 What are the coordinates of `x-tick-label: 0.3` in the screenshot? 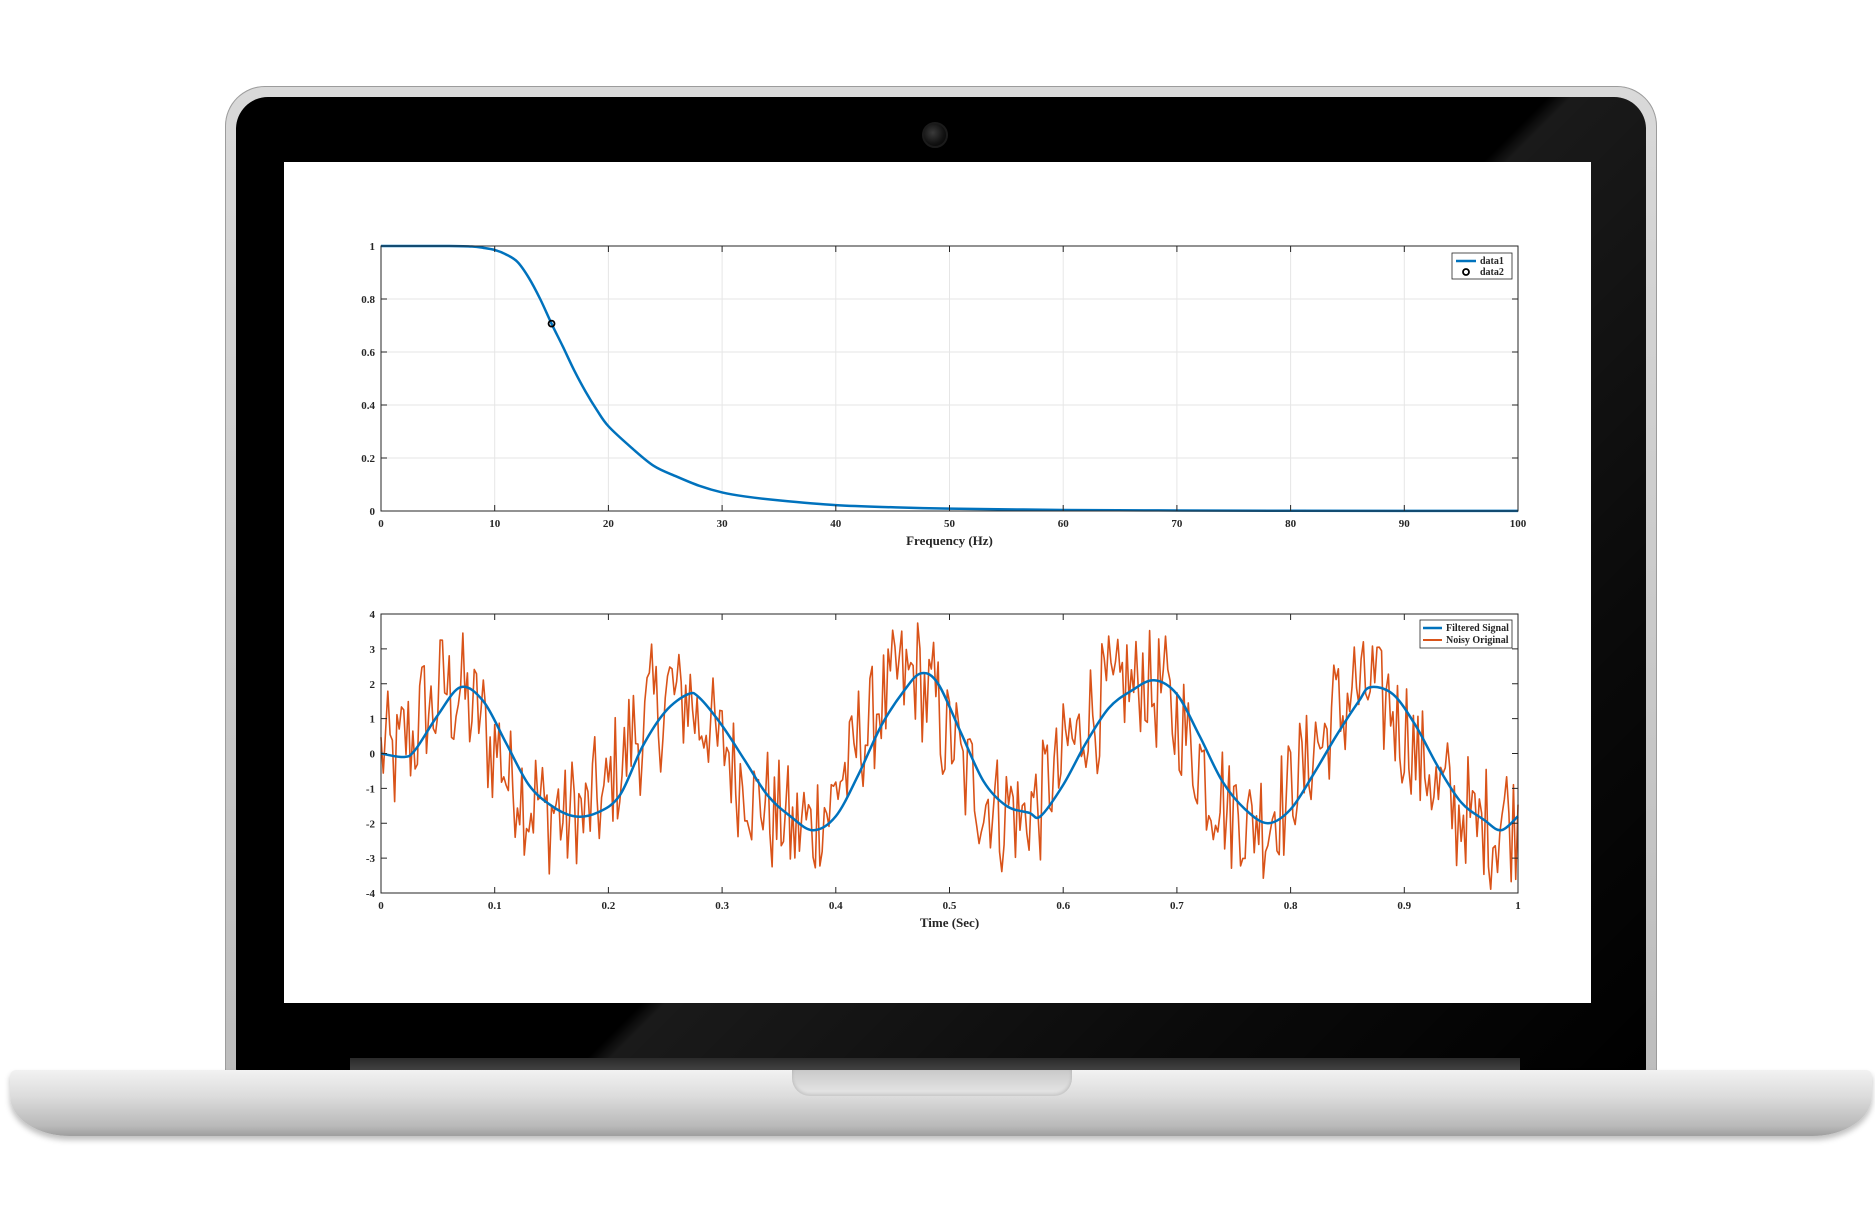 It's located at (722, 906).